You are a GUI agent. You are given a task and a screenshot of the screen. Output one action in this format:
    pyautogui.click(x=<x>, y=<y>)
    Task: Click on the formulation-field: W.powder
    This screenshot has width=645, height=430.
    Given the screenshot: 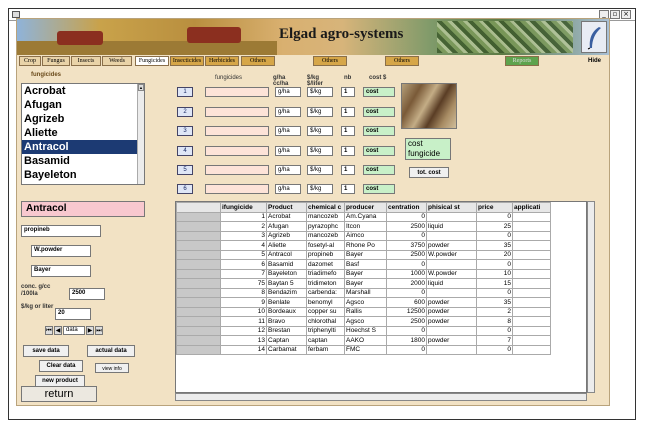 What is the action you would take?
    pyautogui.click(x=61, y=251)
    